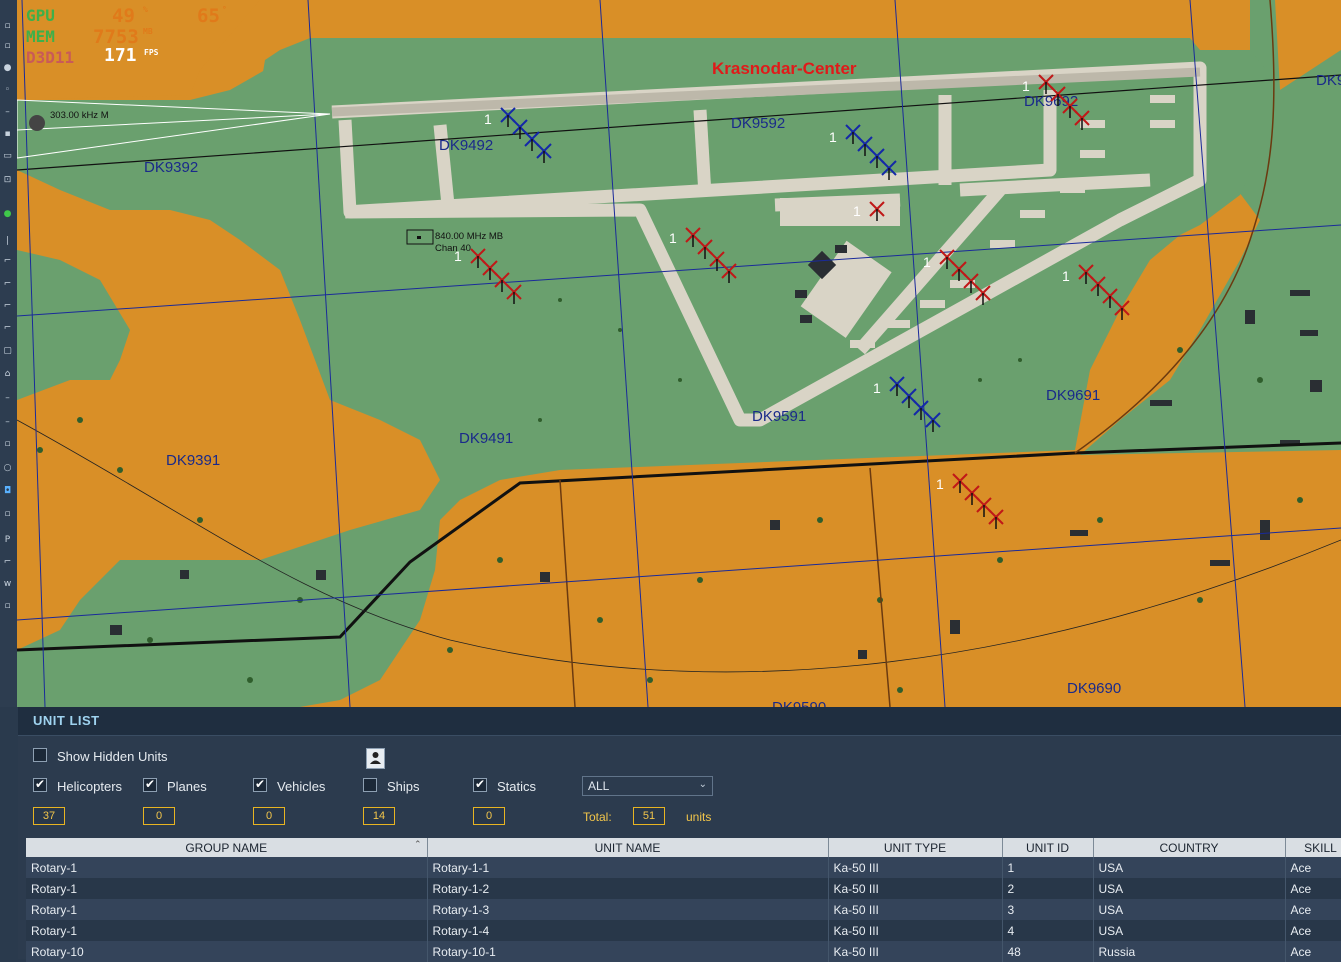 The width and height of the screenshot is (1341, 962). Describe the element at coordinates (683, 909) in the screenshot. I see `table-row: Rotary-1 Rotary-1-3 Ka-50 III 3 USA Ace` at that location.